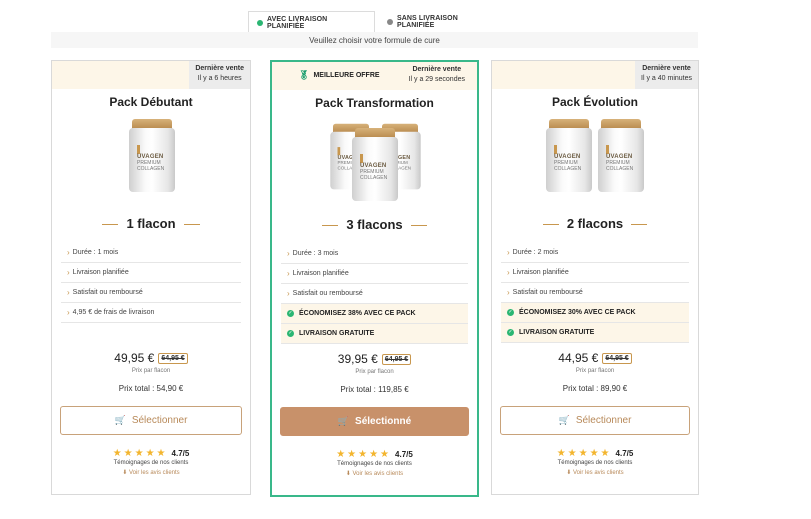 This screenshot has height=519, width=811. What do you see at coordinates (374, 224) in the screenshot?
I see `quantity-heading: 3 flacons` at bounding box center [374, 224].